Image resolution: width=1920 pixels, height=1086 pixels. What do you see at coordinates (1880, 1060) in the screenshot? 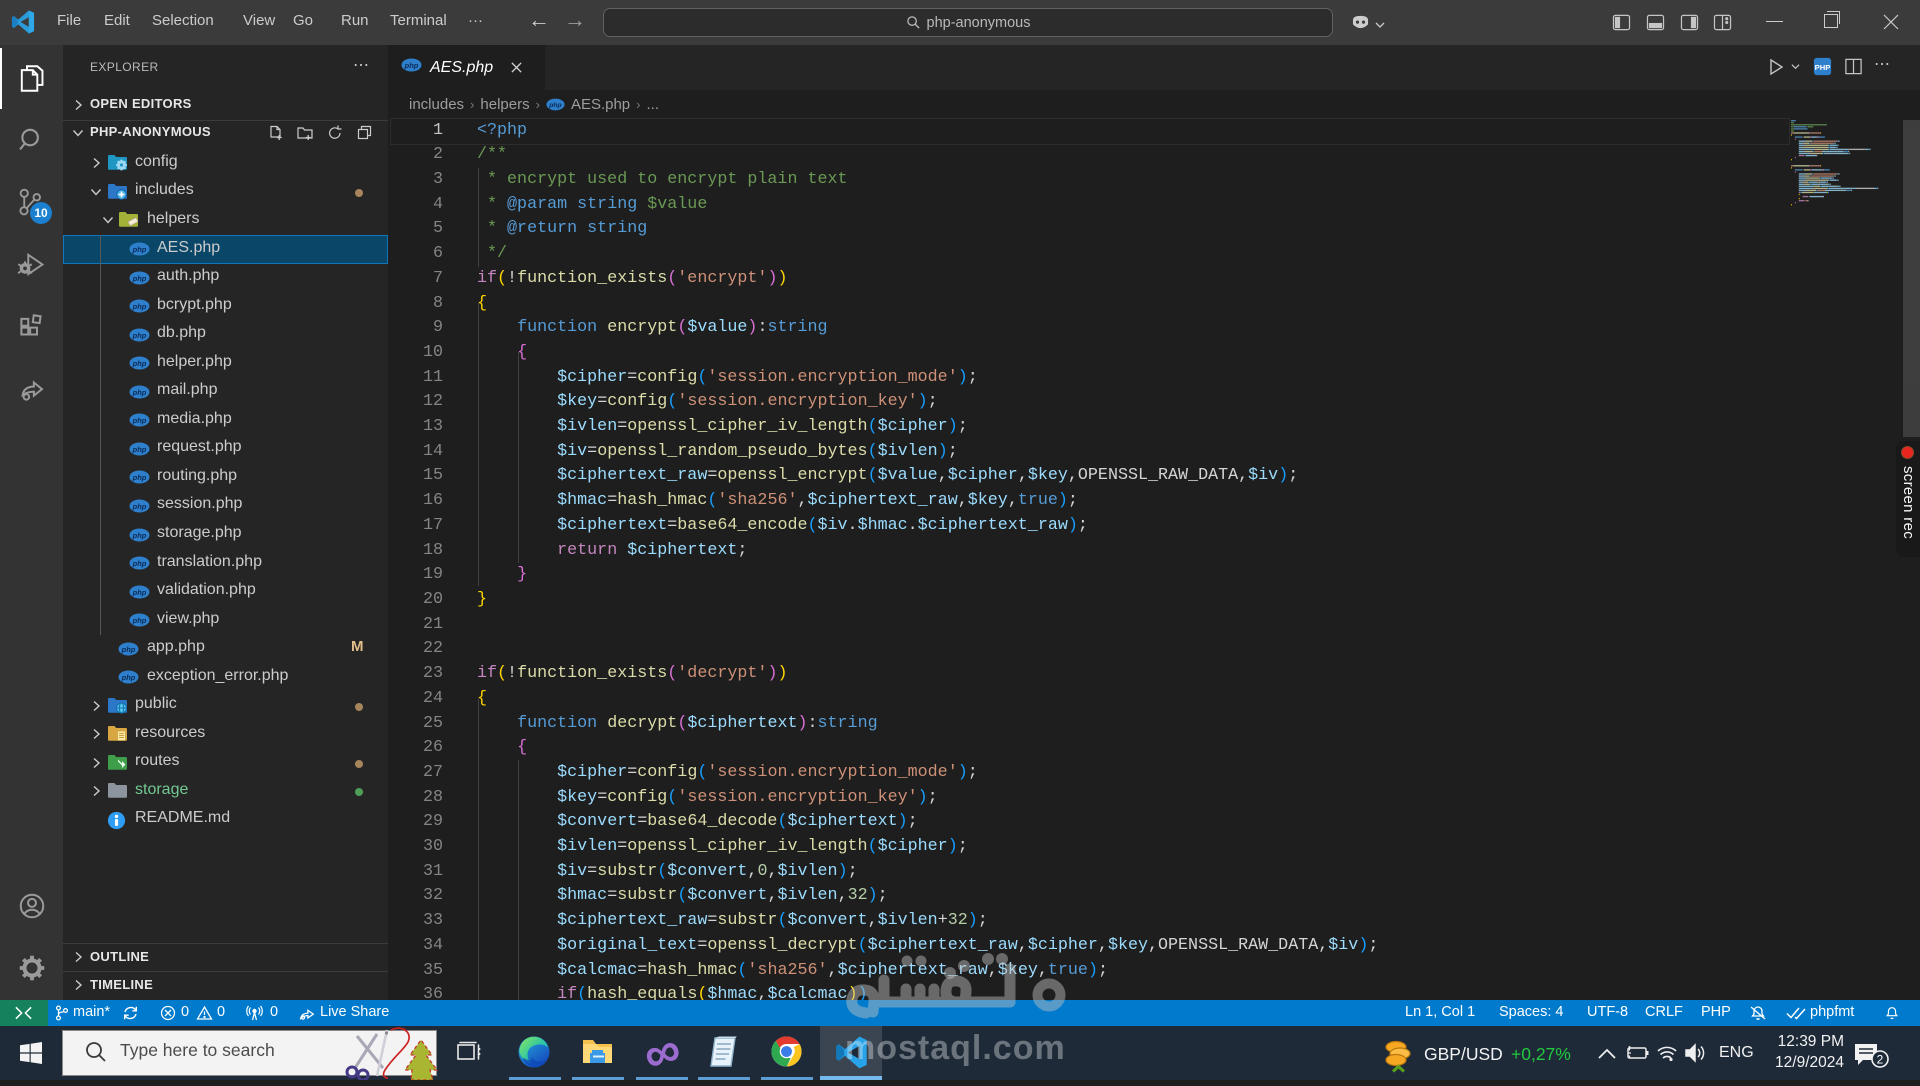
I see `svg-text: 2` at bounding box center [1880, 1060].